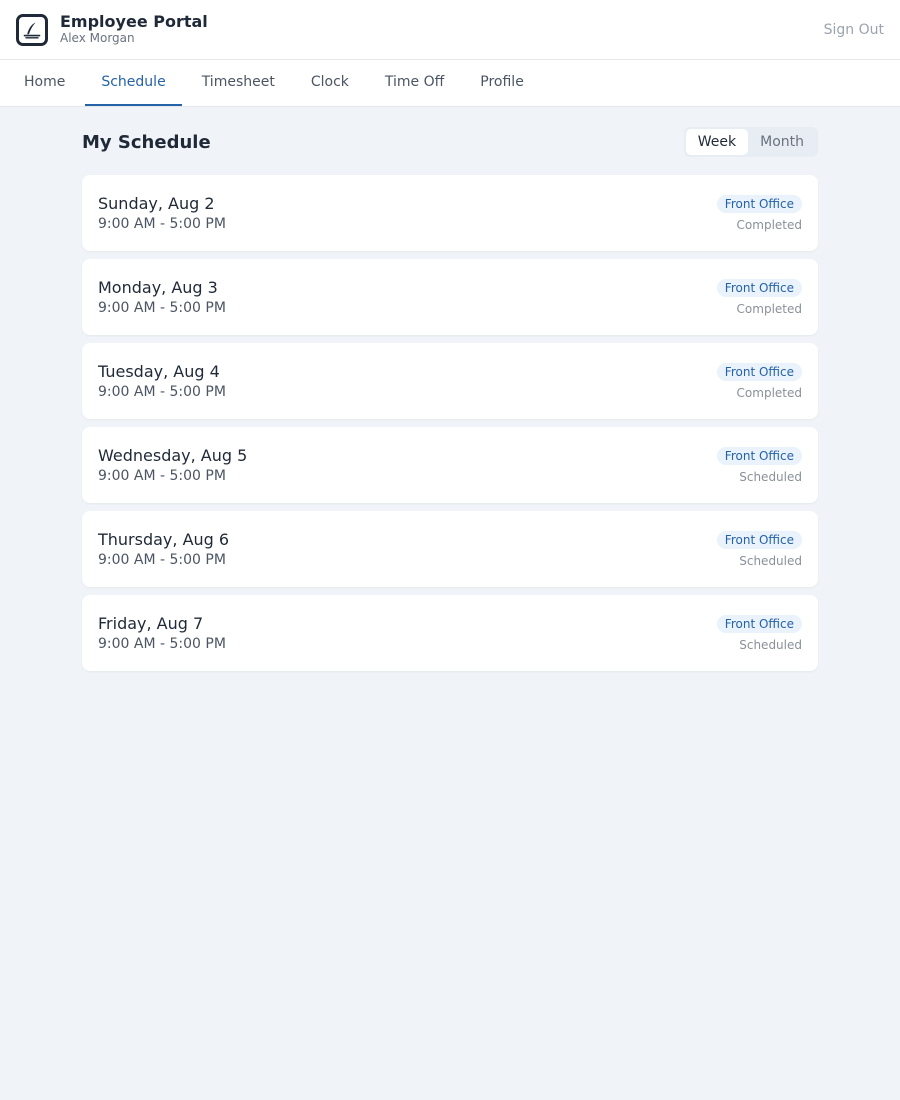  Describe the element at coordinates (450, 142) in the screenshot. I see `schedule-header: My Schedule Week Month` at that location.